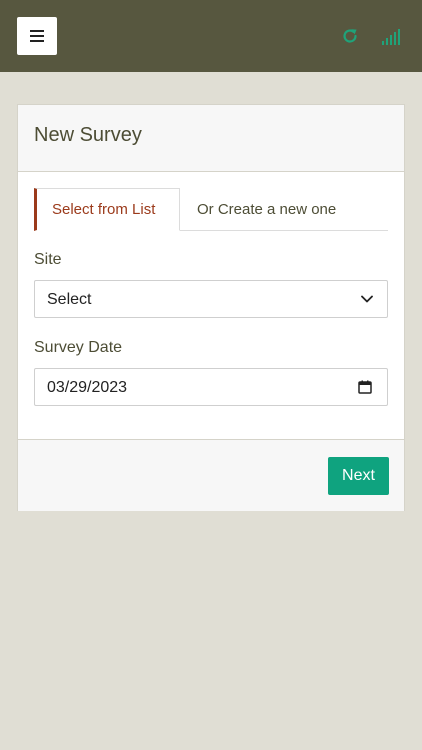  Describe the element at coordinates (211, 299) in the screenshot. I see `site-select: Select` at that location.